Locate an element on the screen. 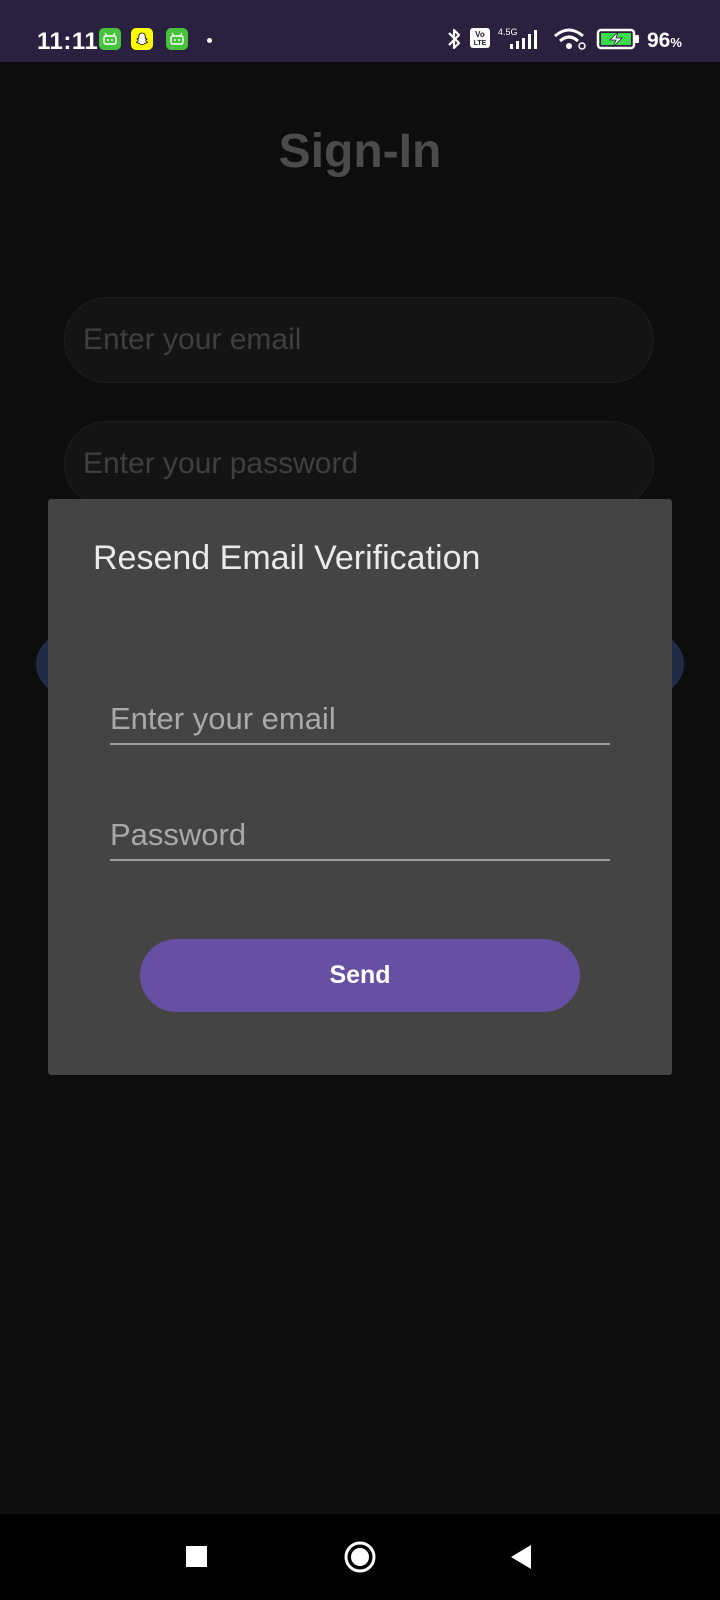  email-field: Enter your email is located at coordinates (359, 340).